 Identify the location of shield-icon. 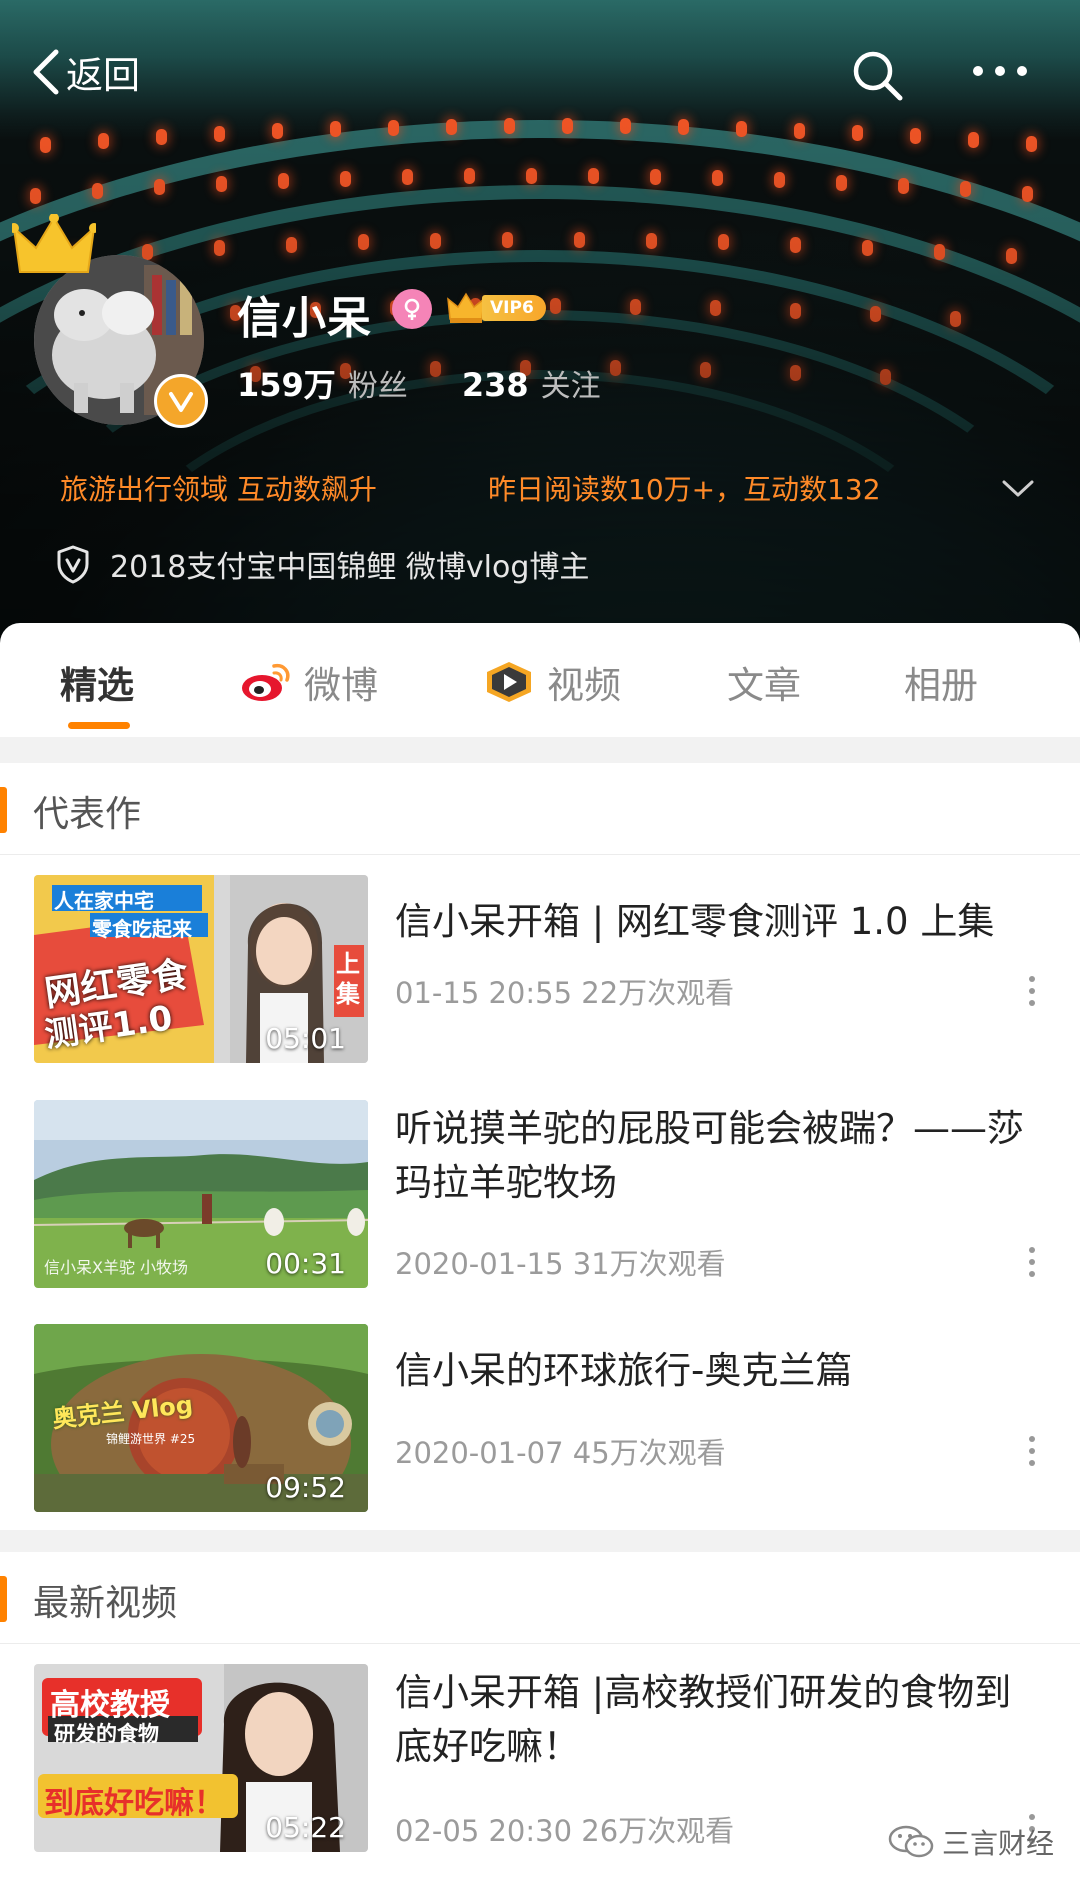
(73, 564).